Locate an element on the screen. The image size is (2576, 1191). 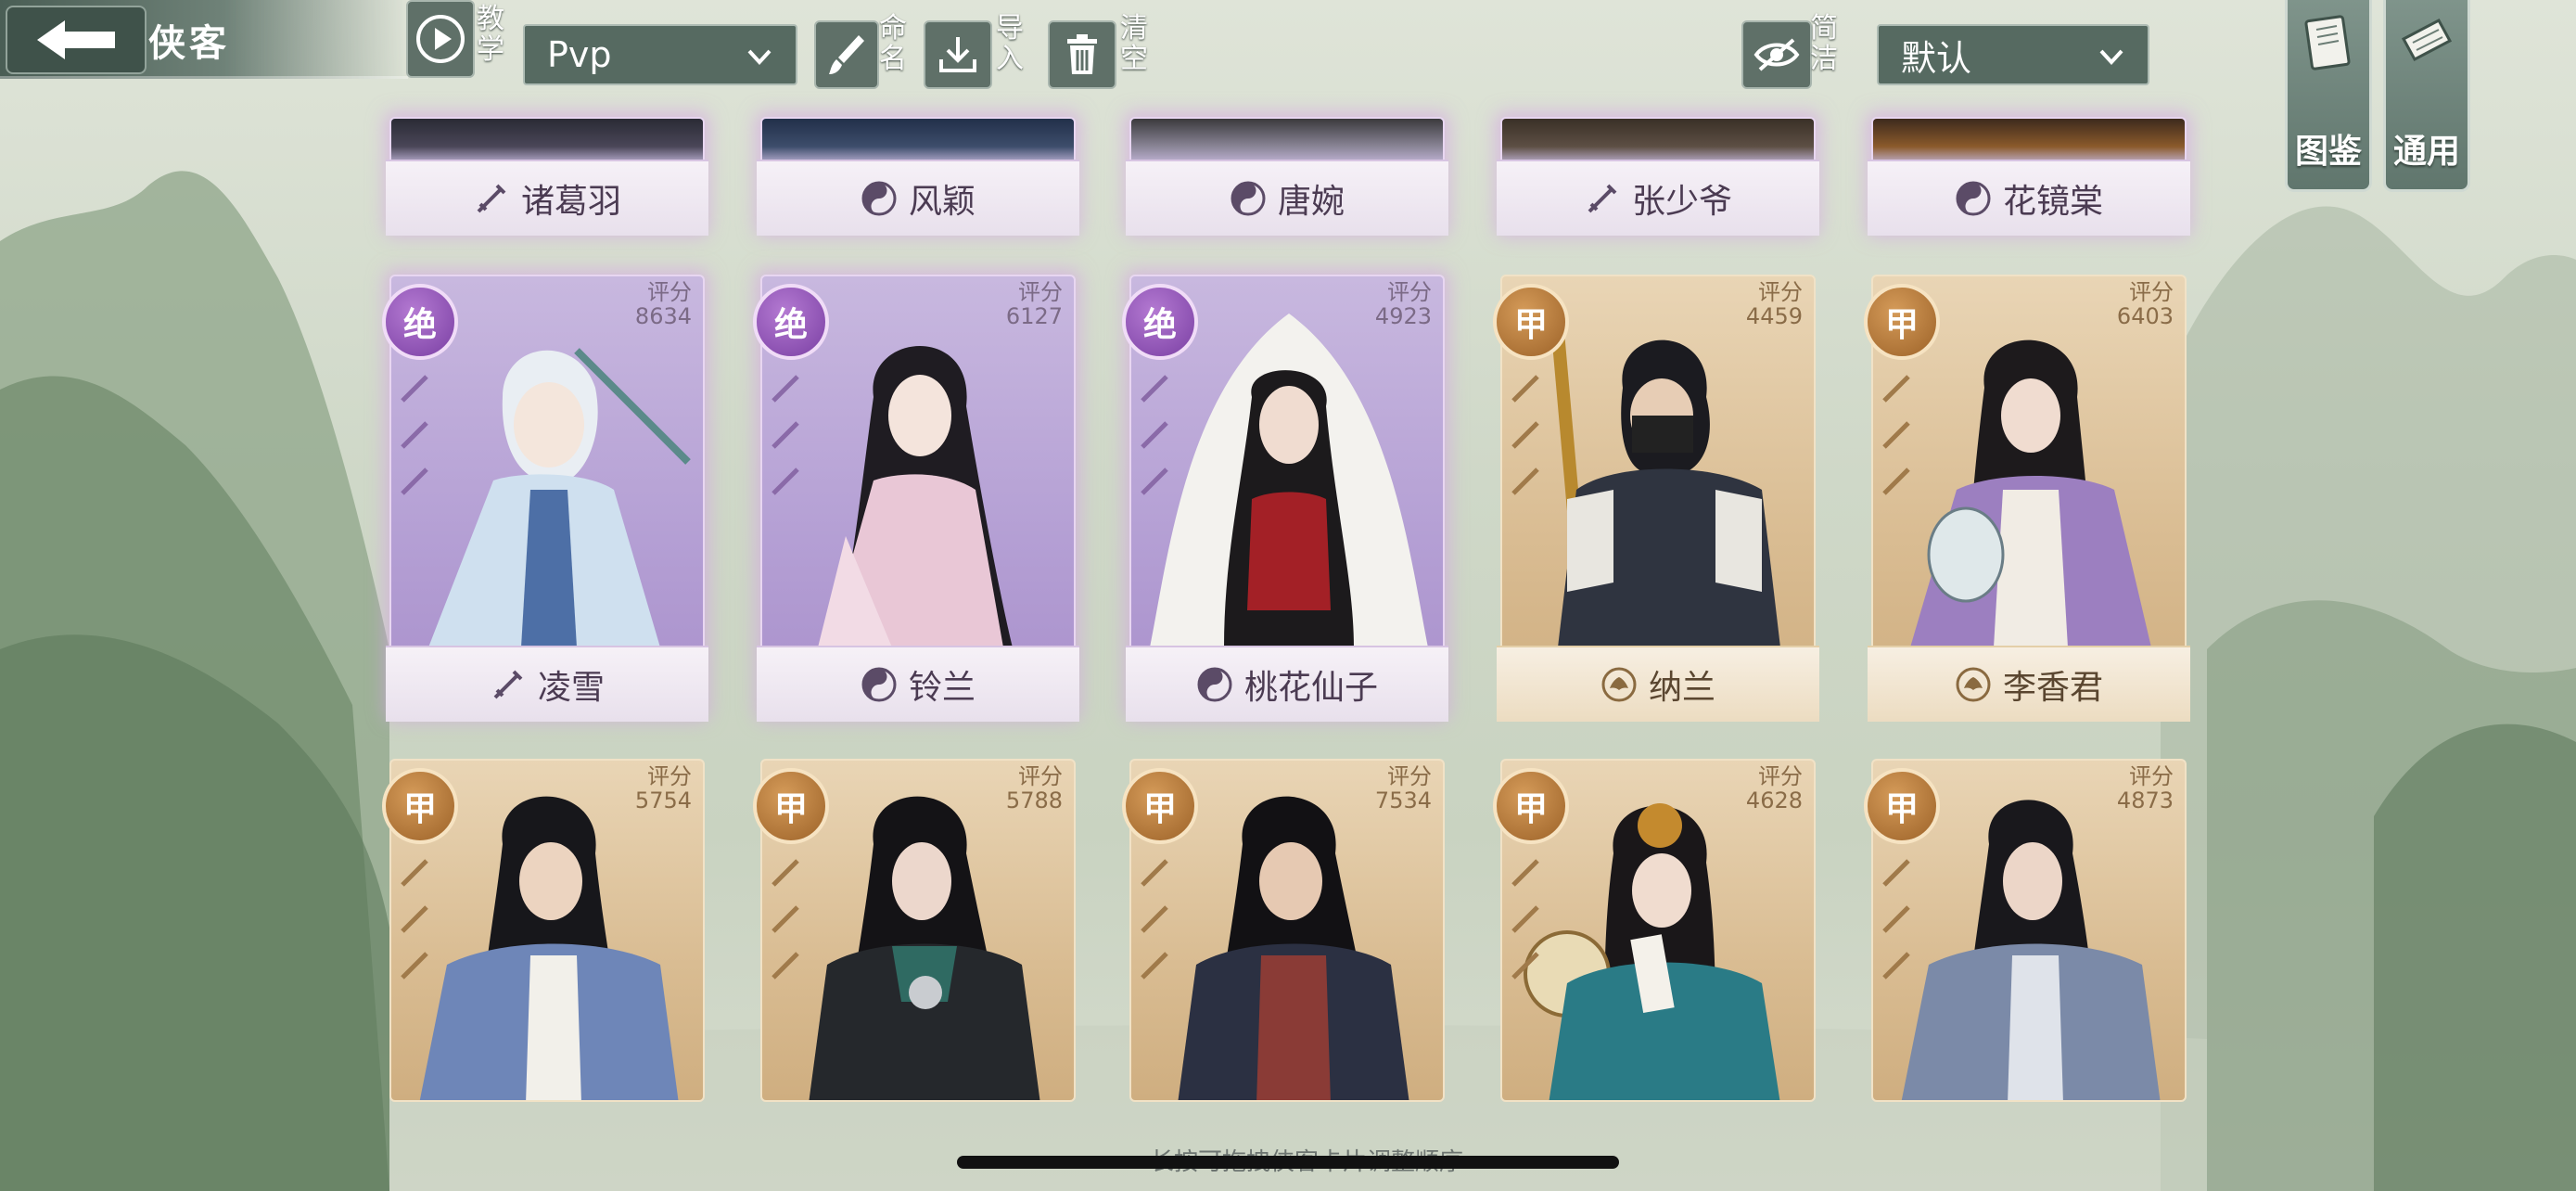
book-icon is located at coordinates (2327, 43).